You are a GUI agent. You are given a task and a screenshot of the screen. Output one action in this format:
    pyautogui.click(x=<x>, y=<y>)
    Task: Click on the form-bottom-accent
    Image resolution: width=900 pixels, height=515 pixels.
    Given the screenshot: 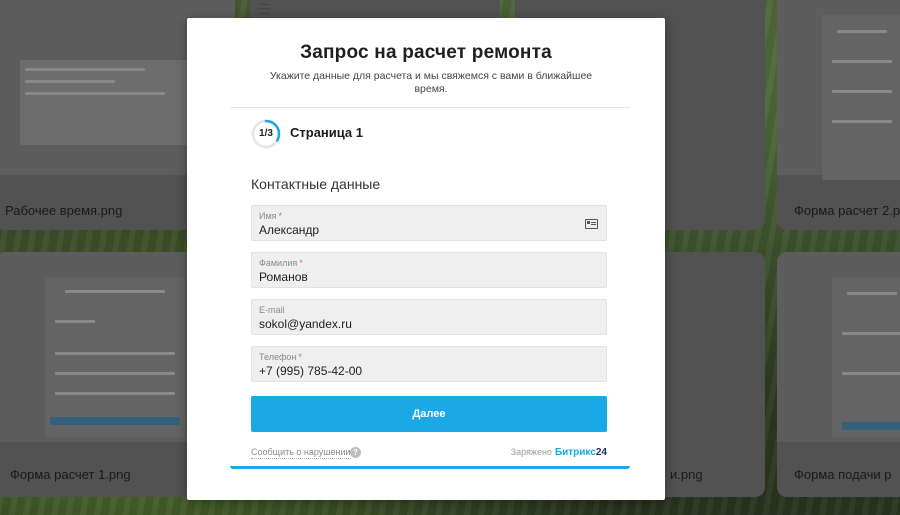 What is the action you would take?
    pyautogui.click(x=430, y=467)
    